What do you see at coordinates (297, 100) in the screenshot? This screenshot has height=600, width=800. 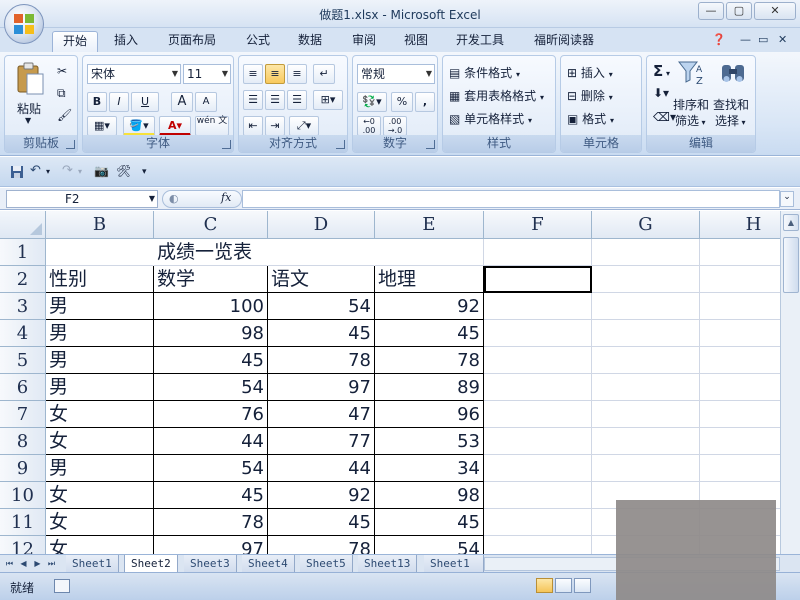 I see `align-right-button: ☰` at bounding box center [297, 100].